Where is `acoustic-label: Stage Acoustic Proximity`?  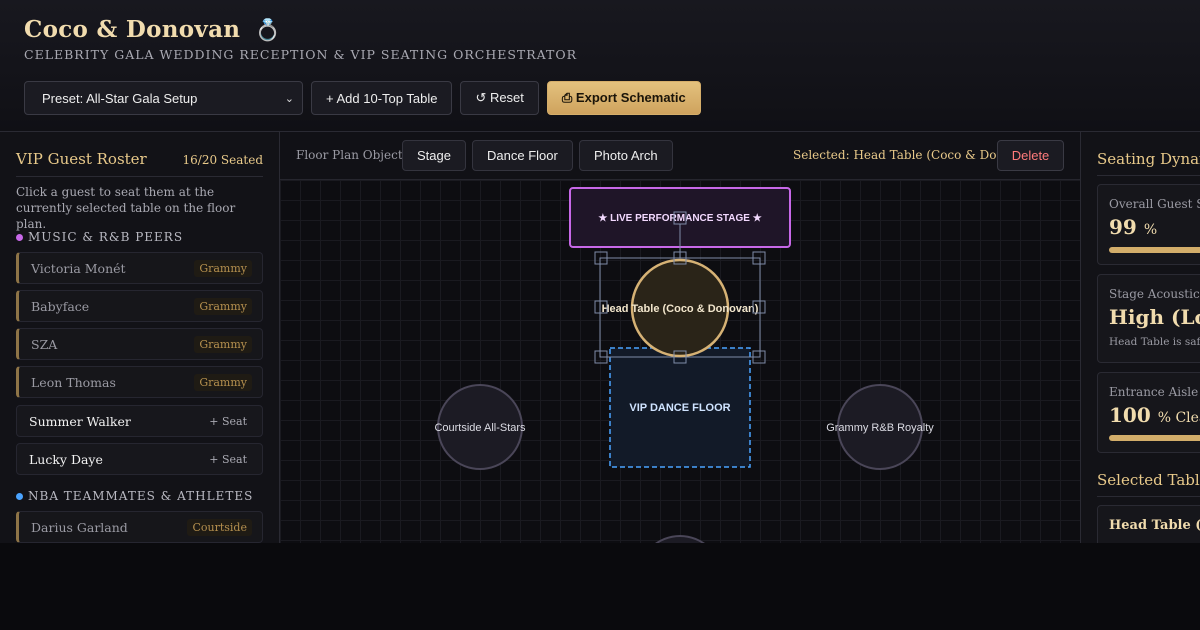
acoustic-label: Stage Acoustic Proximity is located at coordinates (1154, 294).